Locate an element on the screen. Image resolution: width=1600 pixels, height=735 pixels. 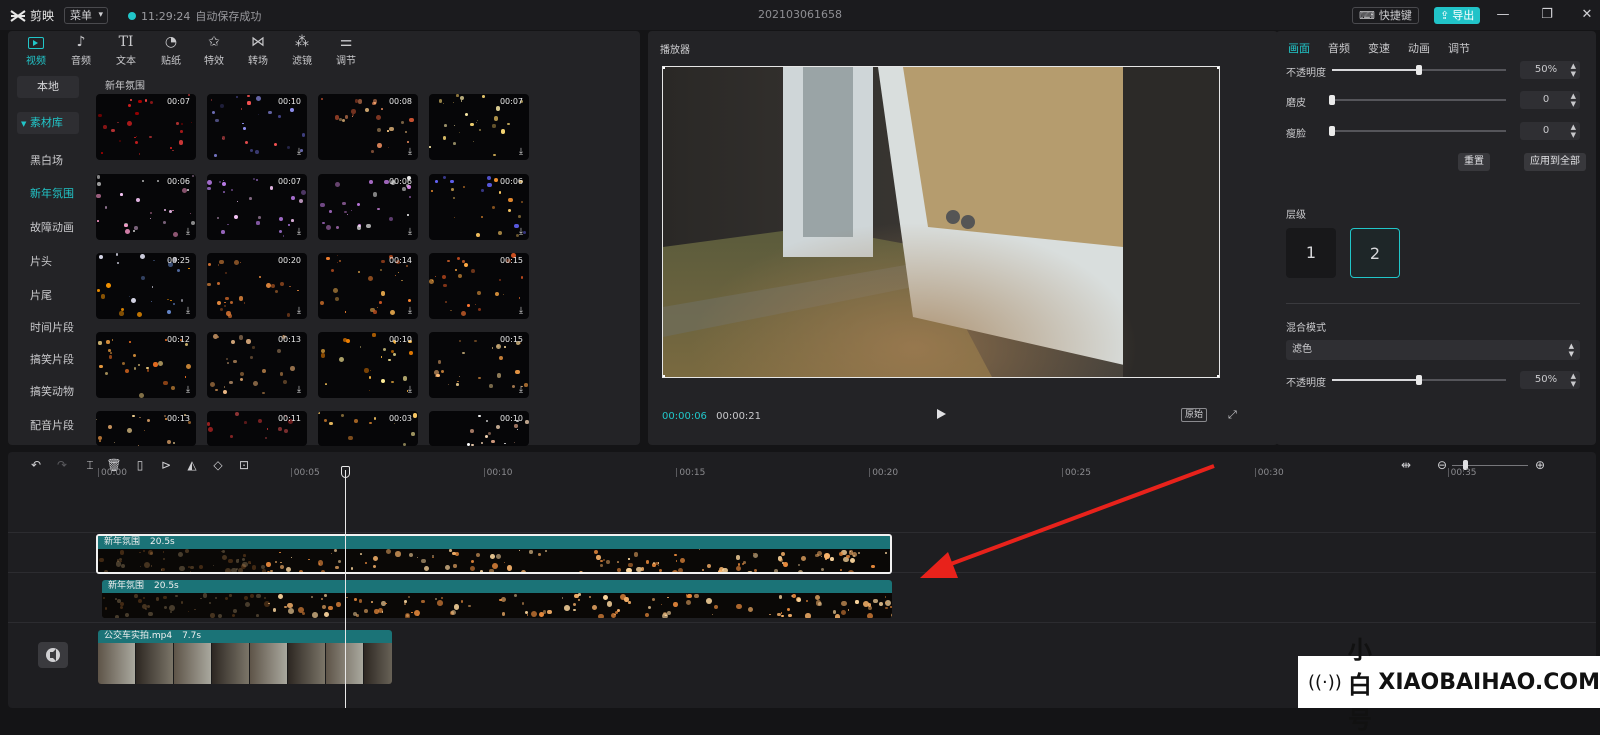
clip-bus-video: 公交车实拍.mp47.7s is located at coordinates (245, 657).